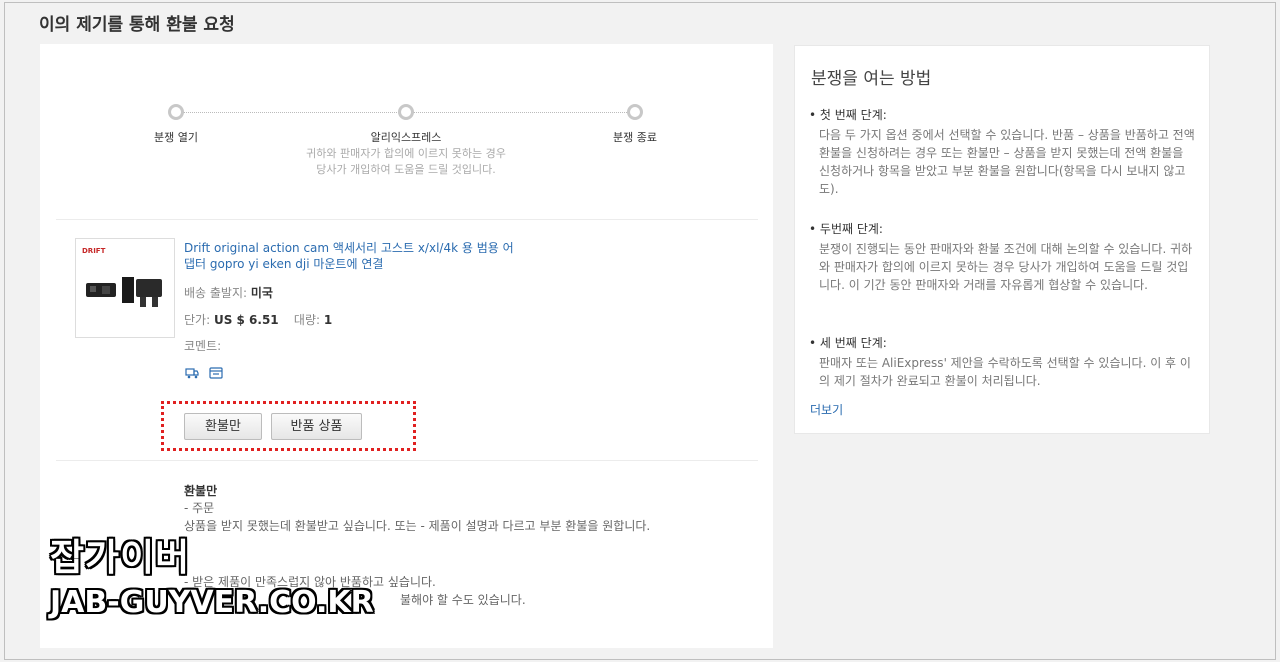 Image resolution: width=1280 pixels, height=662 pixels. Describe the element at coordinates (406, 137) in the screenshot. I see `step-2-label: 알리익스프레스` at that location.